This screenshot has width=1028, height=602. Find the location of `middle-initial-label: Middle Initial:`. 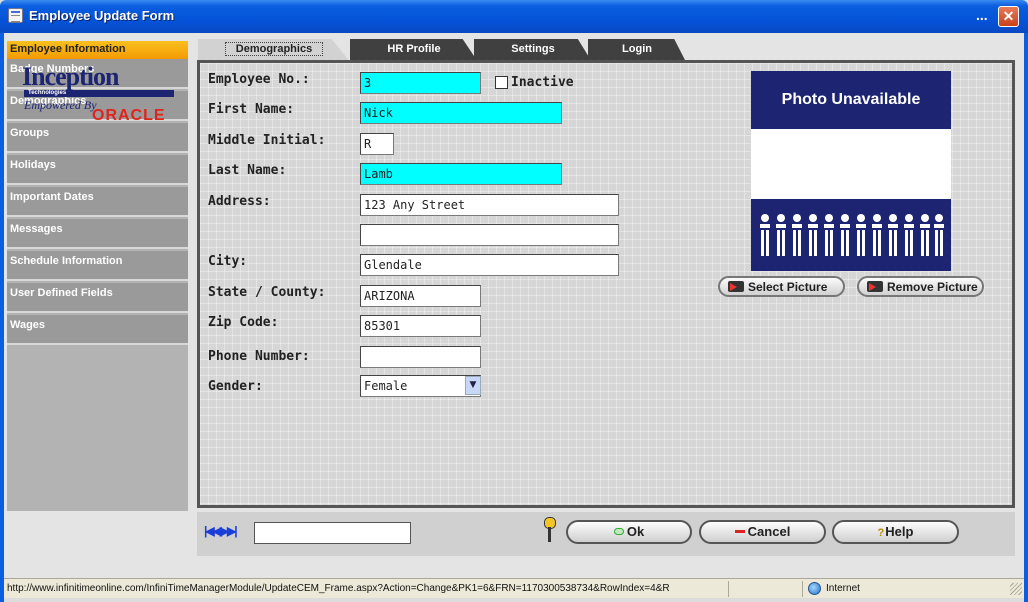

middle-initial-label: Middle Initial: is located at coordinates (267, 140).